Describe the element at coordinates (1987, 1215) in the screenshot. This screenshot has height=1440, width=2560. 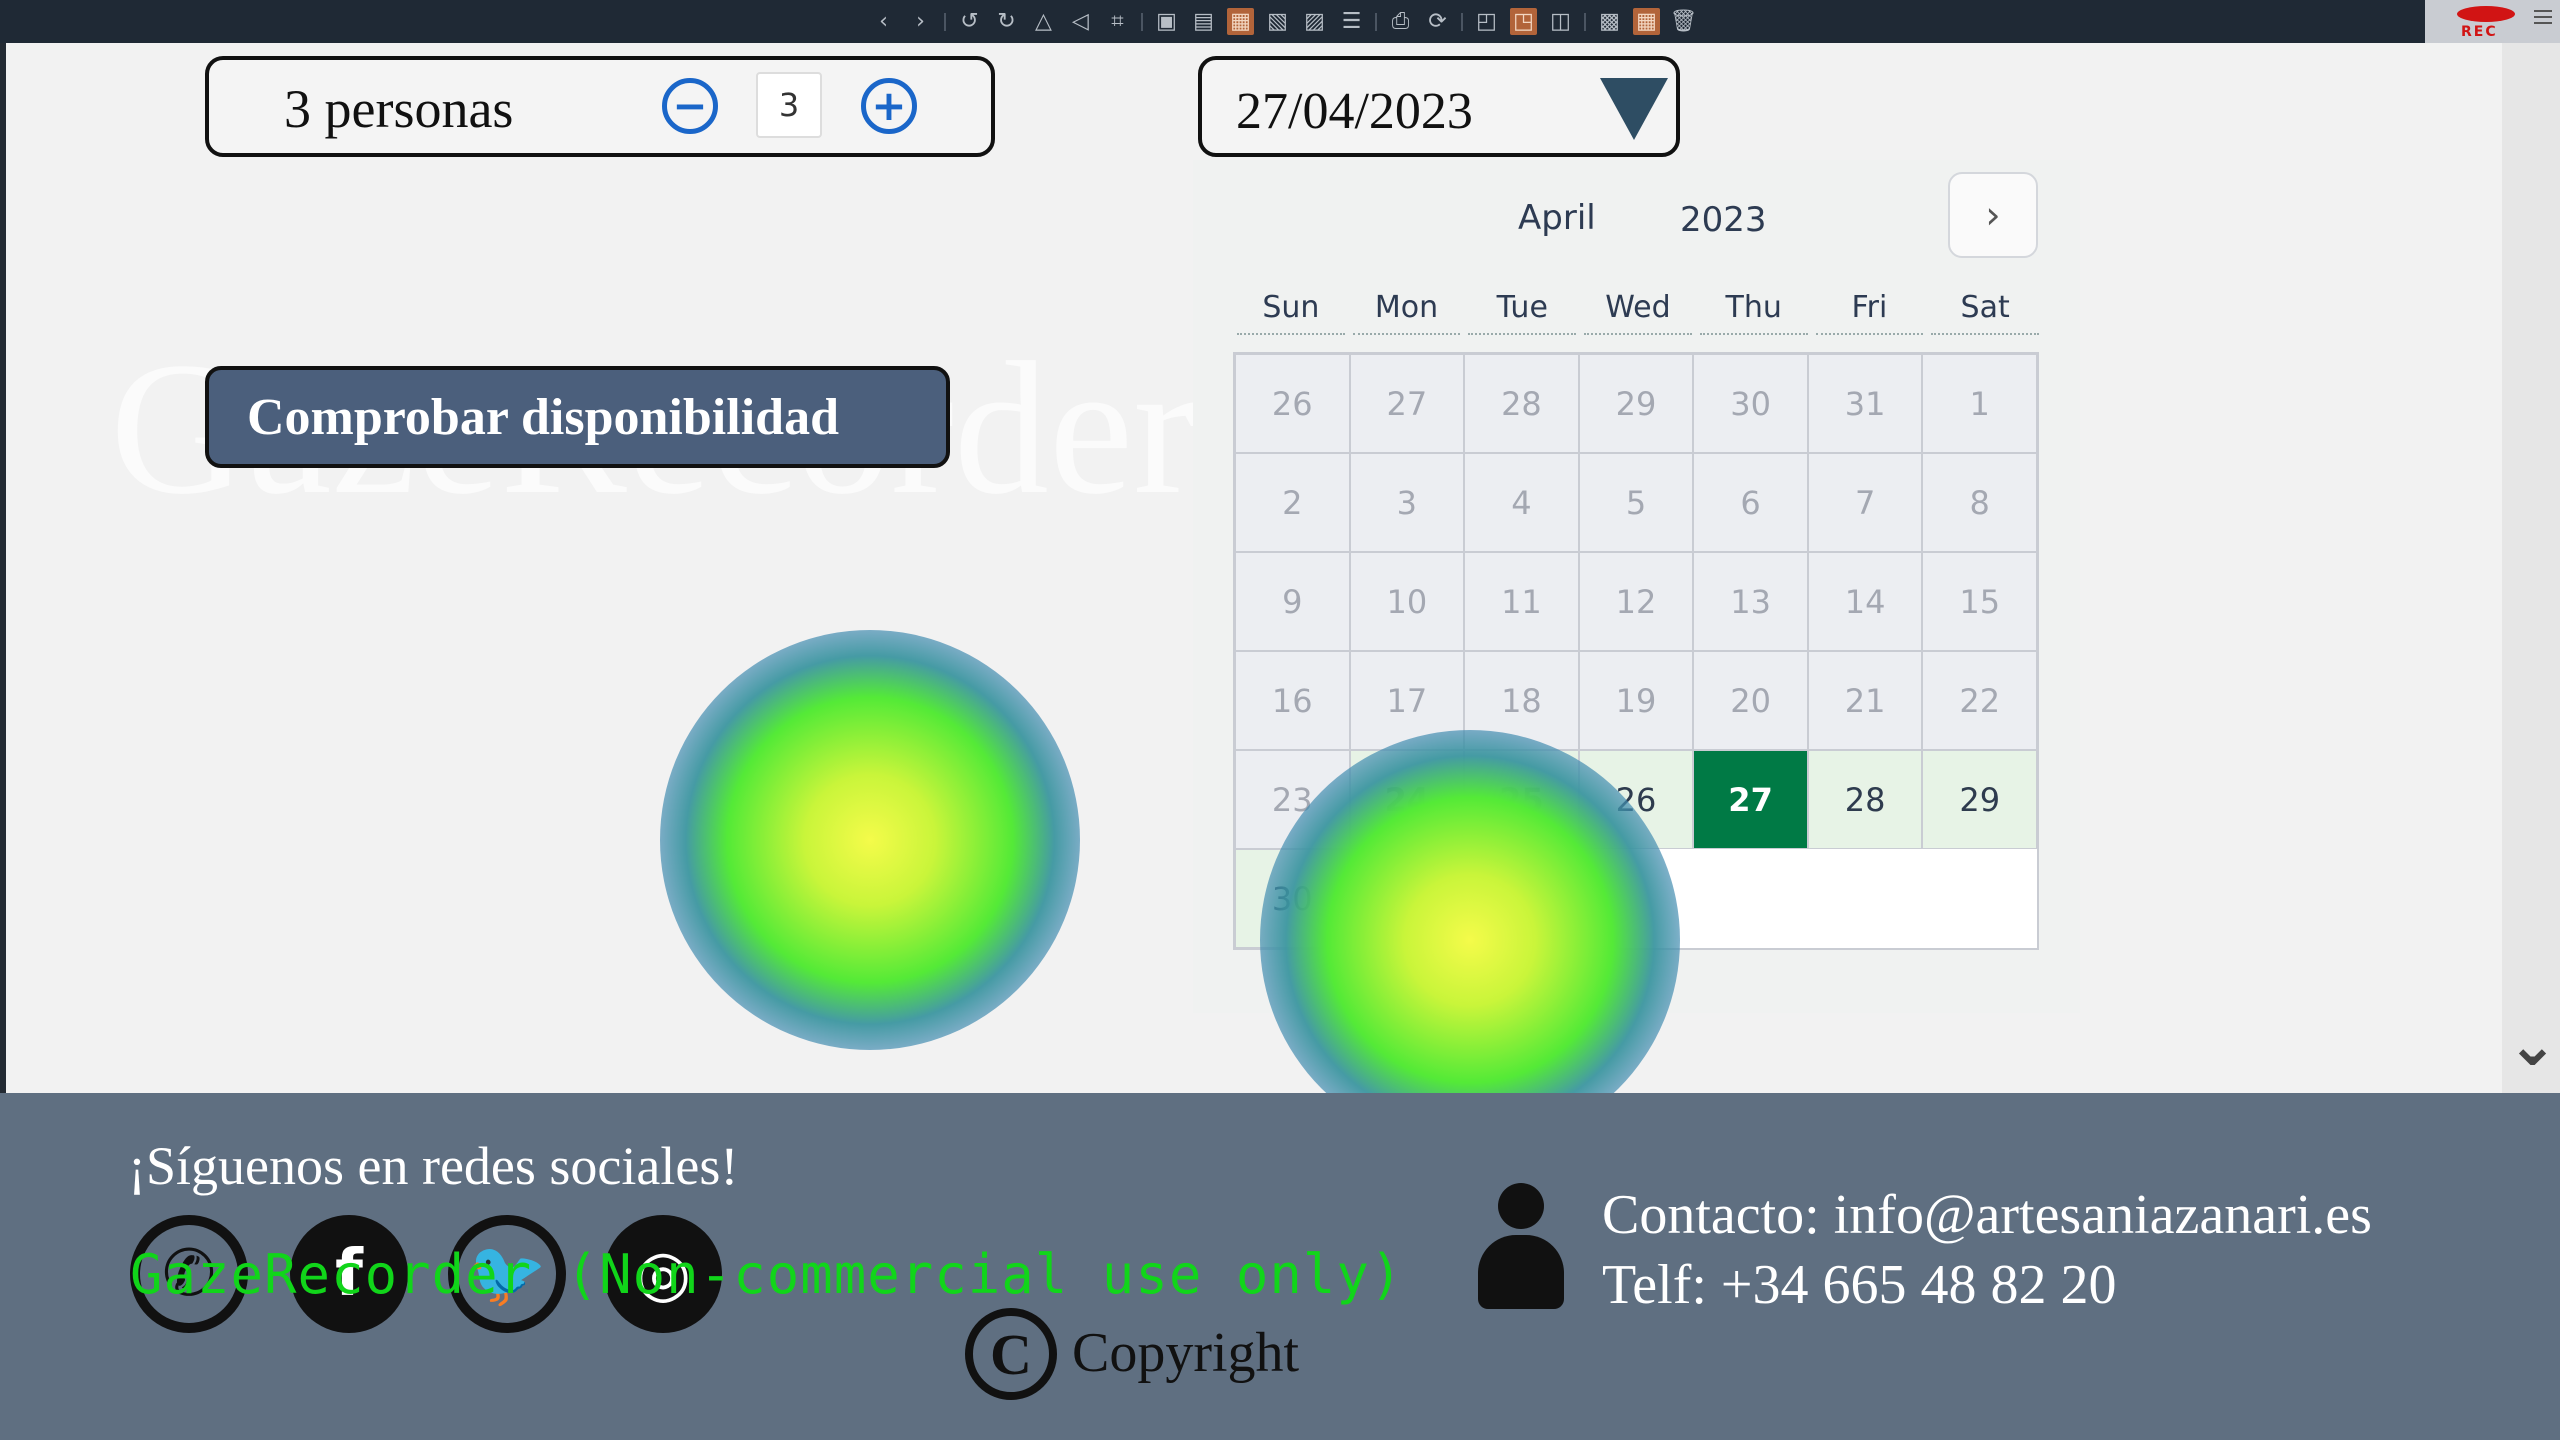
I see `contact-email: Contacto: info@artesaniazanari.es` at that location.